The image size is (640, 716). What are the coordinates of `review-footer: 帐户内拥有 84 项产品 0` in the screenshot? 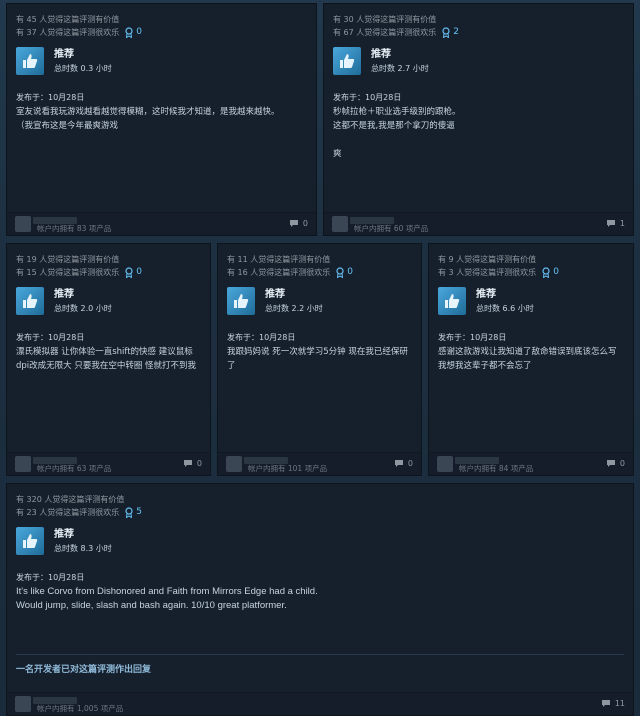 It's located at (531, 463).